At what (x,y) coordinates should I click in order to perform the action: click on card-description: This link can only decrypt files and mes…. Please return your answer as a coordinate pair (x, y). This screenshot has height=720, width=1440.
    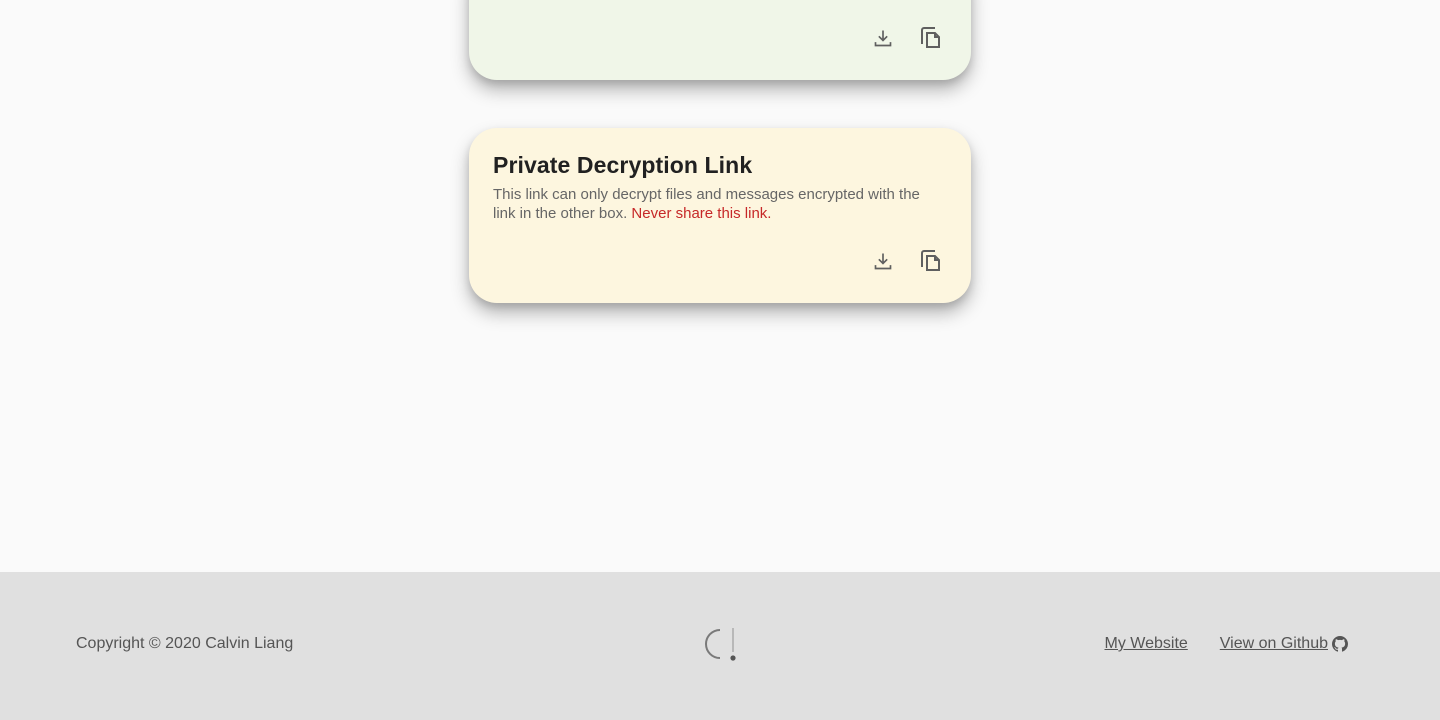
    Looking at the image, I should click on (718, 204).